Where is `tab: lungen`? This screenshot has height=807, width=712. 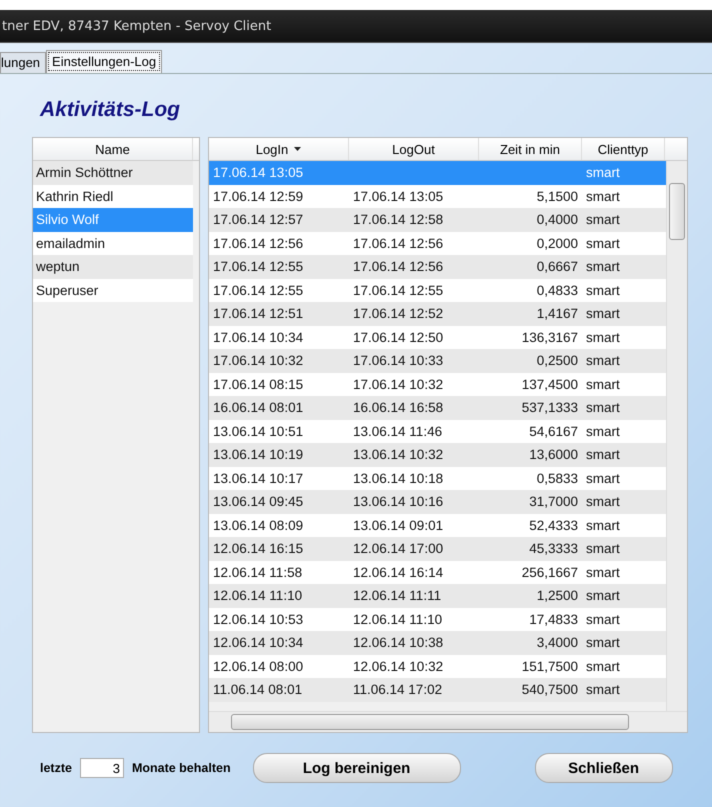
tab: lungen is located at coordinates (23, 62).